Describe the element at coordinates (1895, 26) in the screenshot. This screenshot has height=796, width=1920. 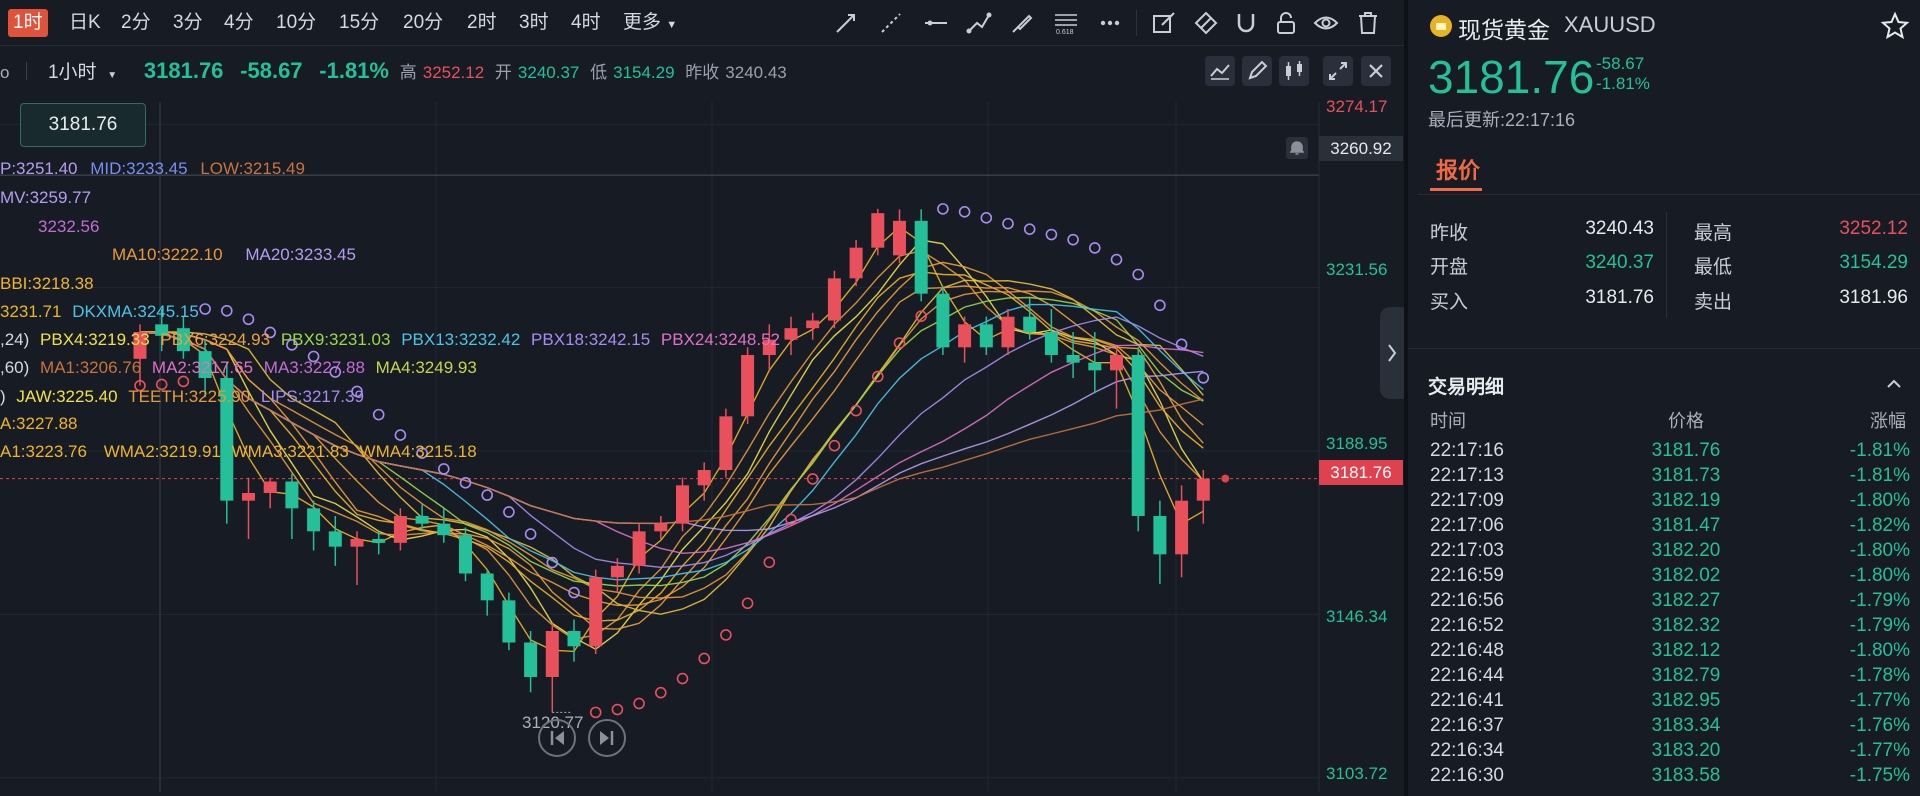
I see `star-icon` at that location.